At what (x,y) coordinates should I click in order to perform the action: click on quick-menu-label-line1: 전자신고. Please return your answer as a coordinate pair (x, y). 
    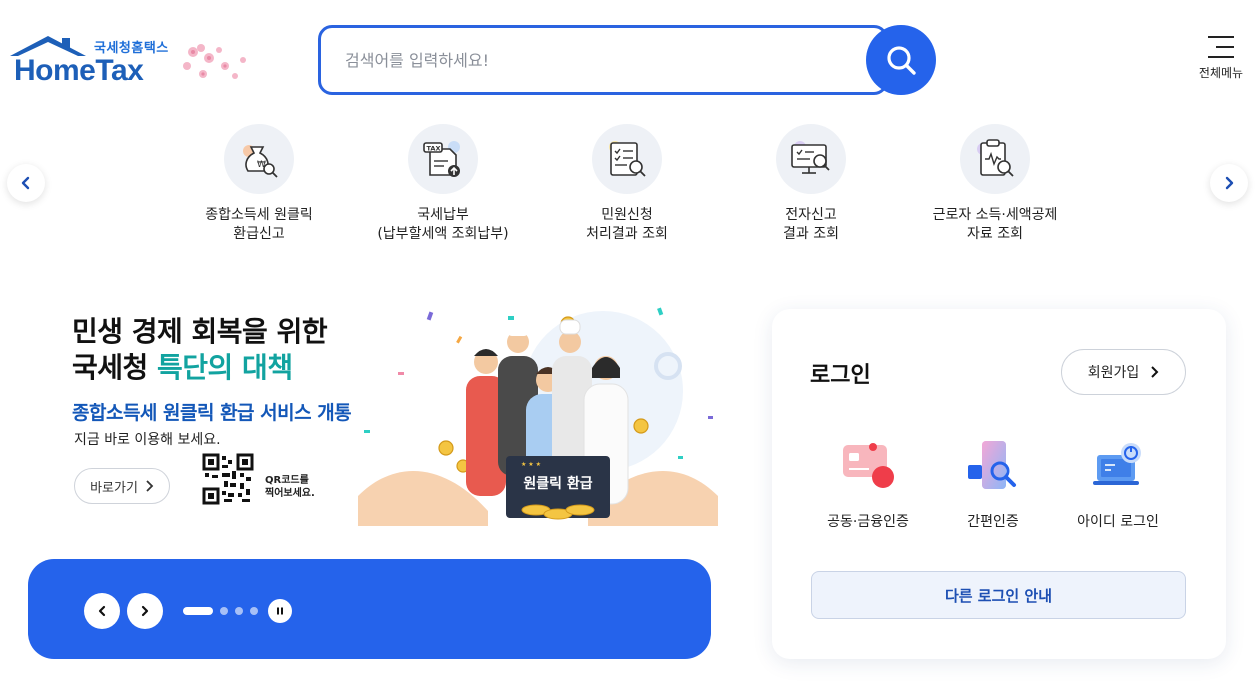
    Looking at the image, I should click on (811, 215).